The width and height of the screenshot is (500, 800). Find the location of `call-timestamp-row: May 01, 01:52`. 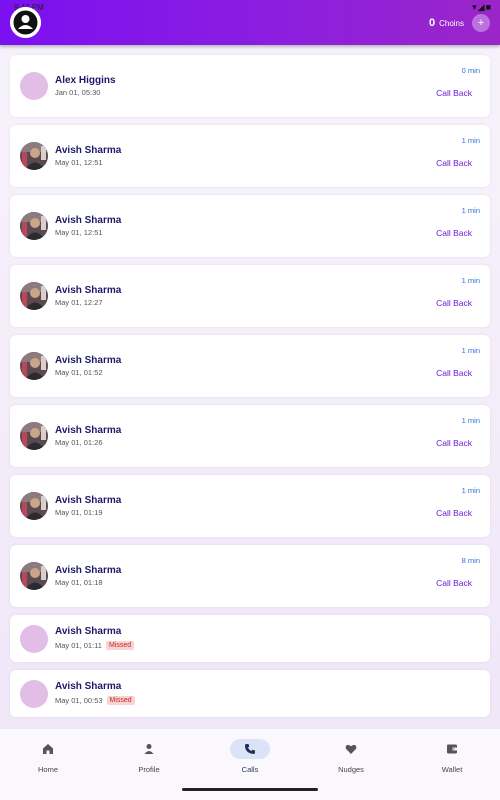

call-timestamp-row: May 01, 01:52 is located at coordinates (79, 372).